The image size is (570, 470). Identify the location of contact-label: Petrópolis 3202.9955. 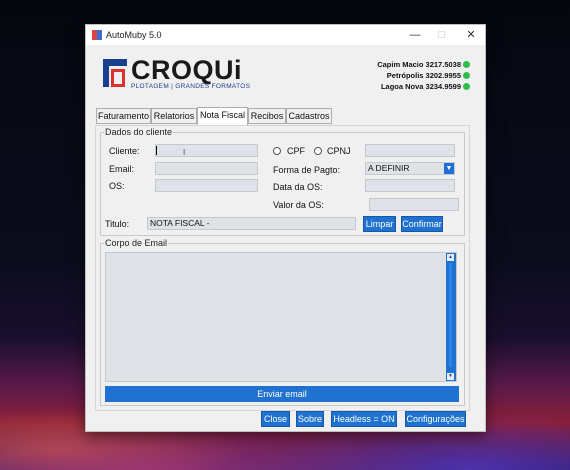
(423, 75).